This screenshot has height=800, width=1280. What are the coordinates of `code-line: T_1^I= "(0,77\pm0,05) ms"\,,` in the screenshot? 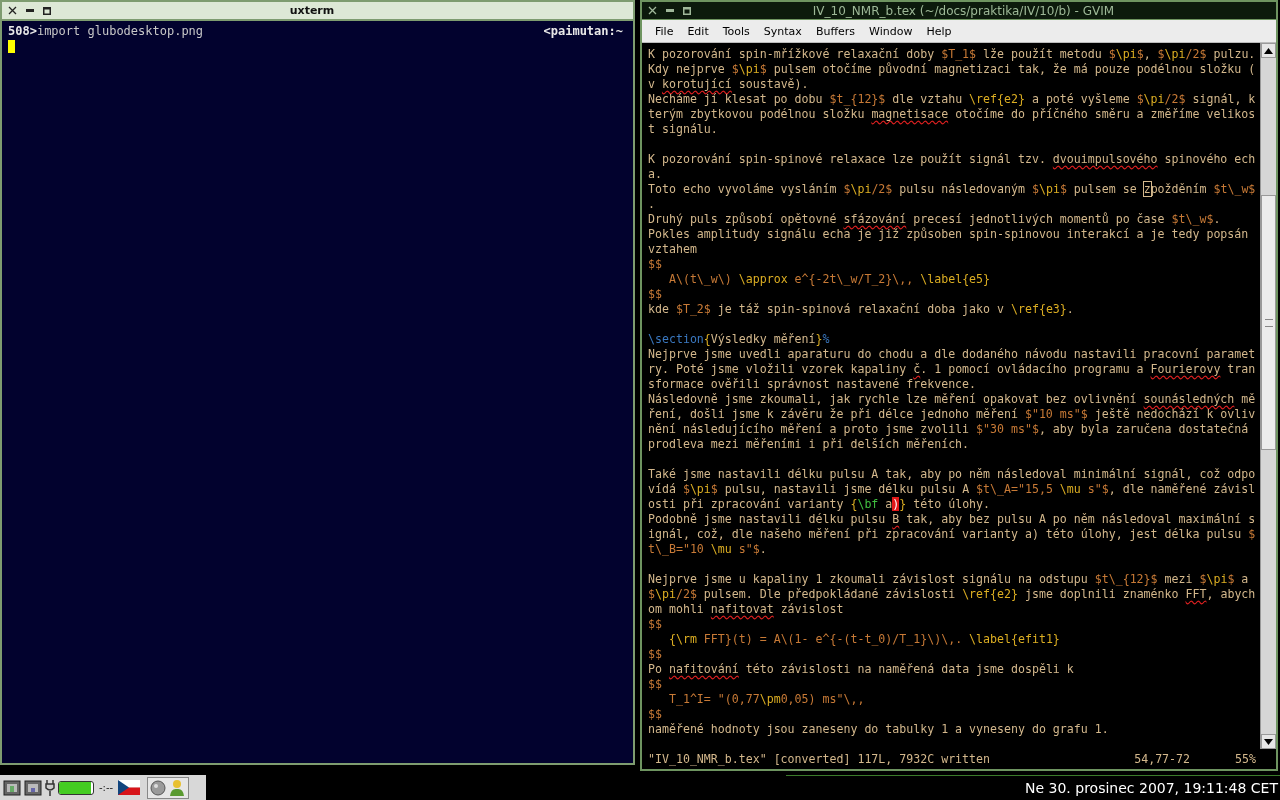 It's located at (766, 699).